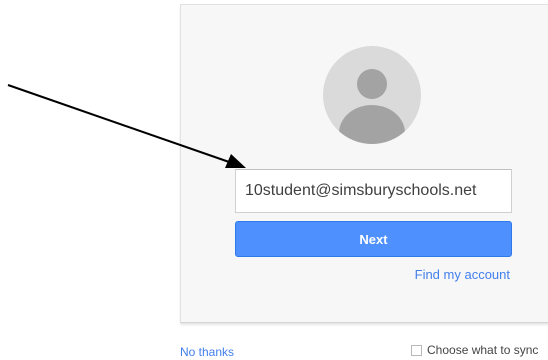 The height and width of the screenshot is (360, 548). I want to click on arrow-head, so click(235, 161).